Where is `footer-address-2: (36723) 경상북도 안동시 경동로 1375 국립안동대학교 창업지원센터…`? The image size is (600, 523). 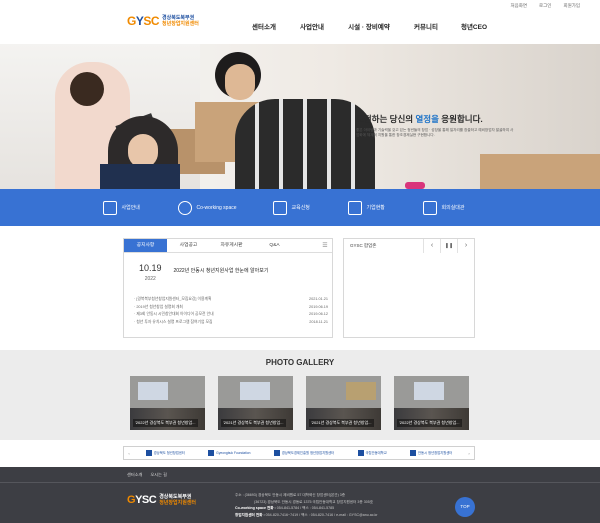
footer-address-2: (36723) 경상북도 안동시 경동로 1375 국립안동대학교 창업지원센터… is located at coordinates (314, 501).